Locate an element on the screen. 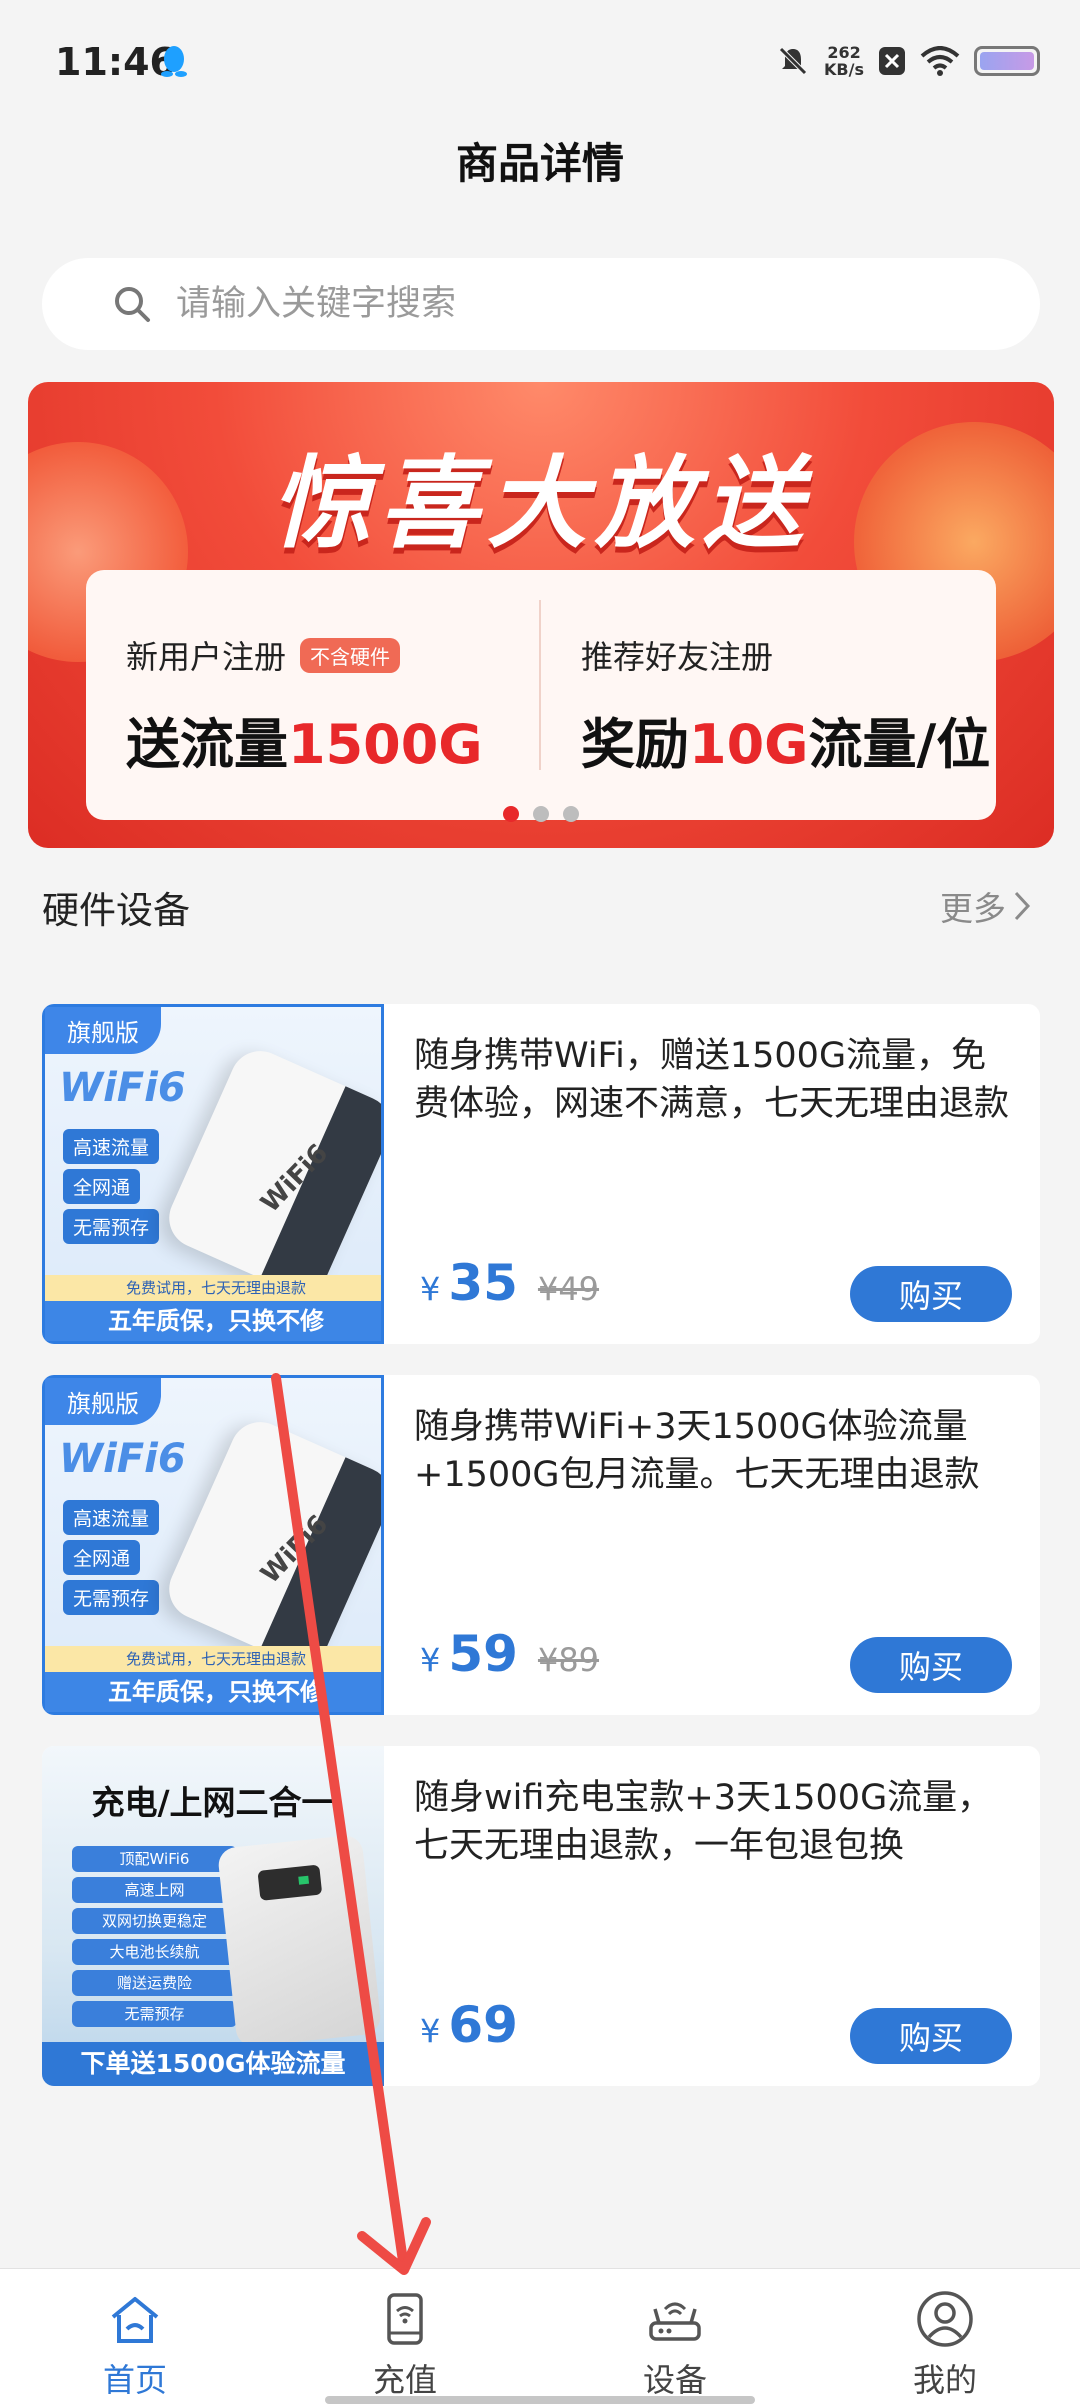 The image size is (1080, 2408). net-speed: 262 KB/s is located at coordinates (844, 61).